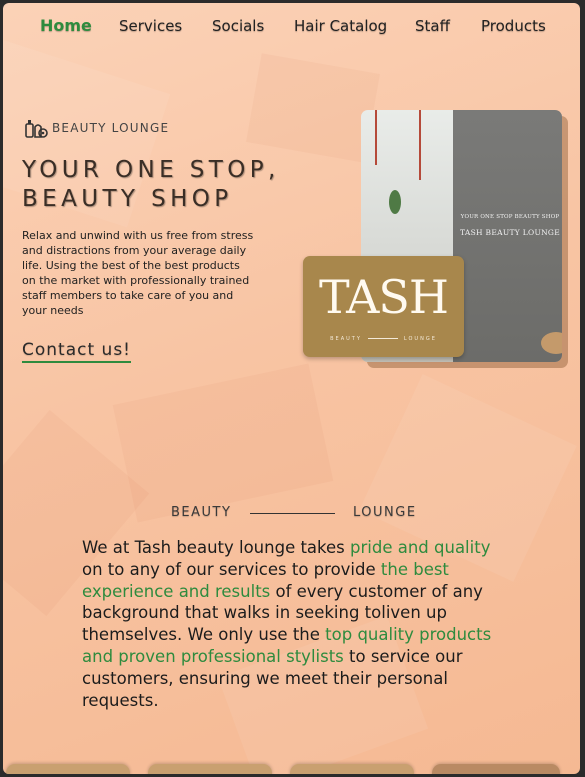 The image size is (585, 777). Describe the element at coordinates (510, 217) in the screenshot. I see `photo-wall-sign-tagline: YOUR ONE STOP BEAUTY SHOP` at that location.